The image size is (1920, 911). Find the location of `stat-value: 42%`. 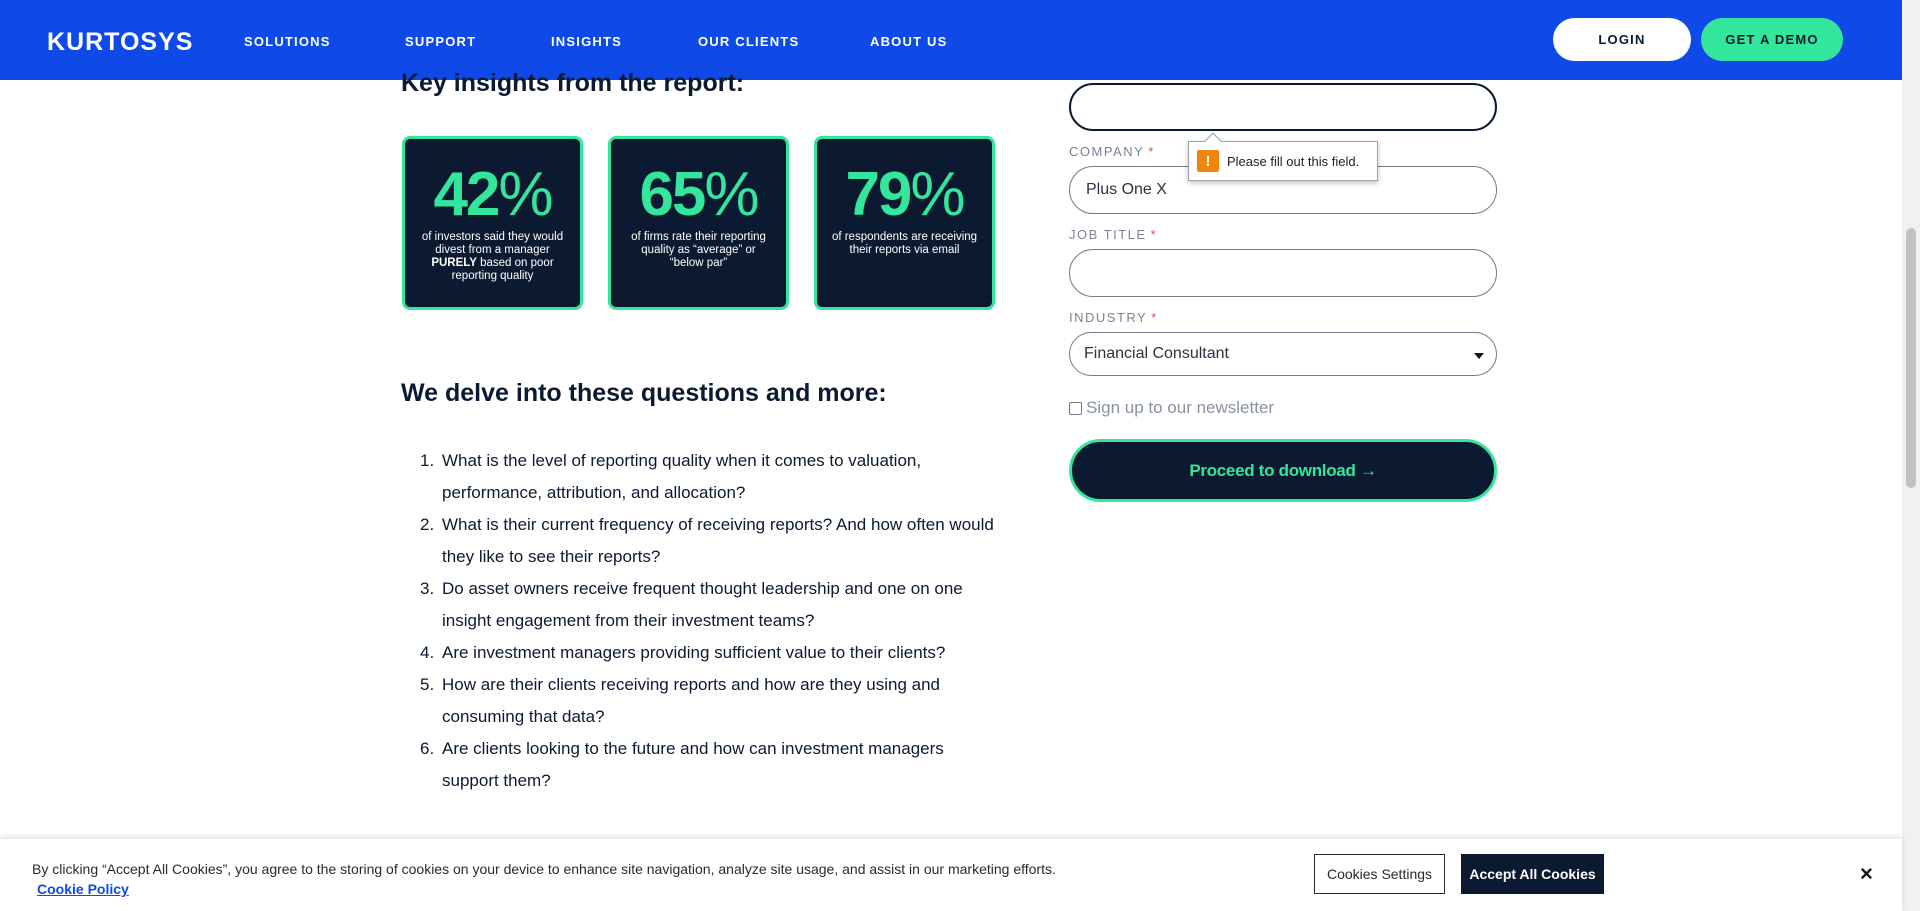

stat-value: 42% is located at coordinates (493, 194).